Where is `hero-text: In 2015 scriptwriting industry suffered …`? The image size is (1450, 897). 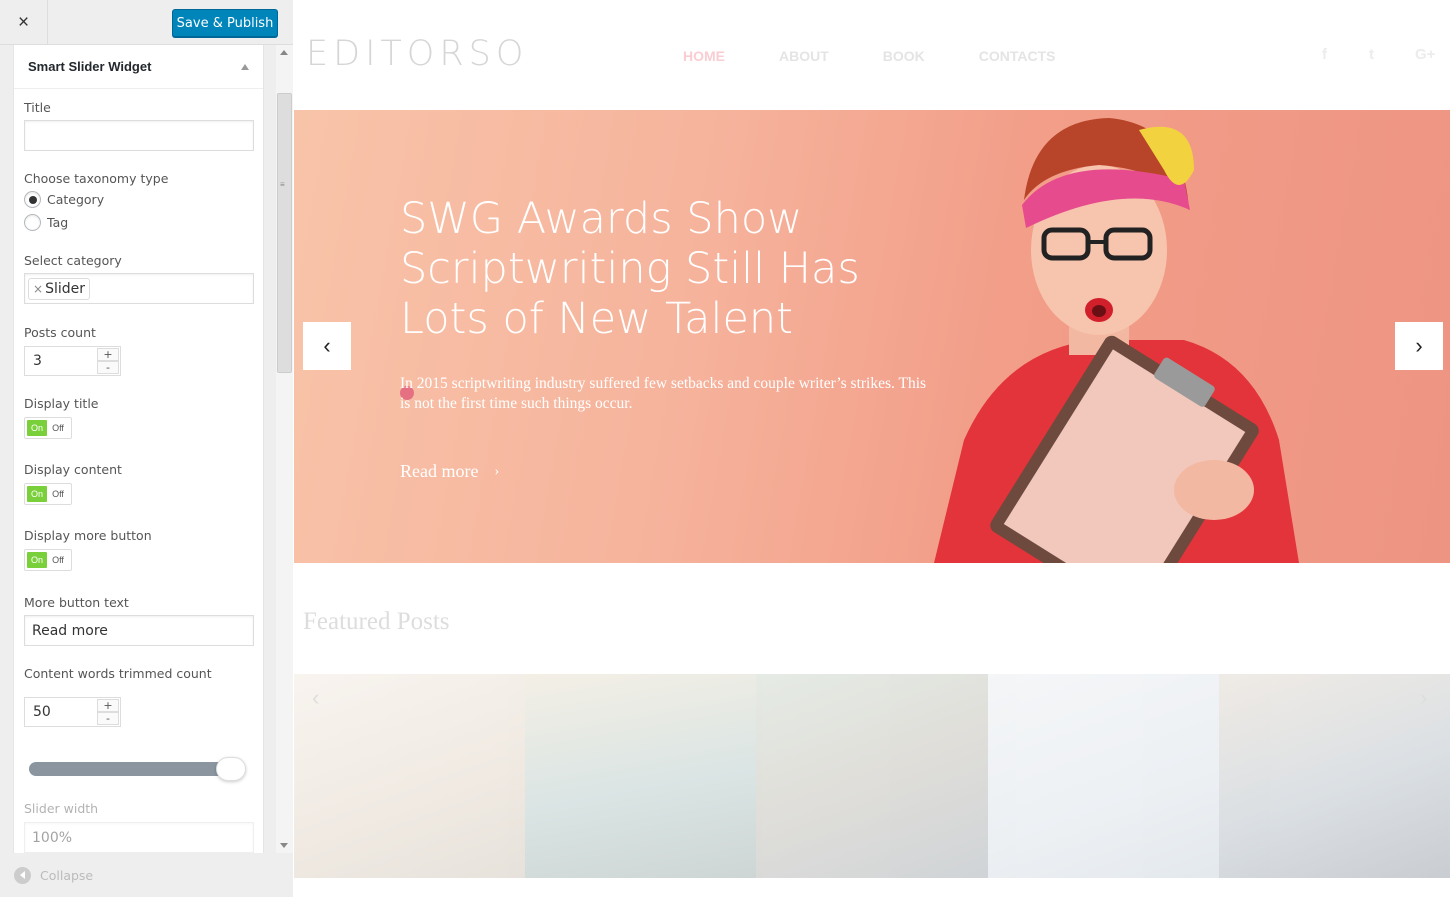
hero-text: In 2015 scriptwriting industry suffered … is located at coordinates (663, 393).